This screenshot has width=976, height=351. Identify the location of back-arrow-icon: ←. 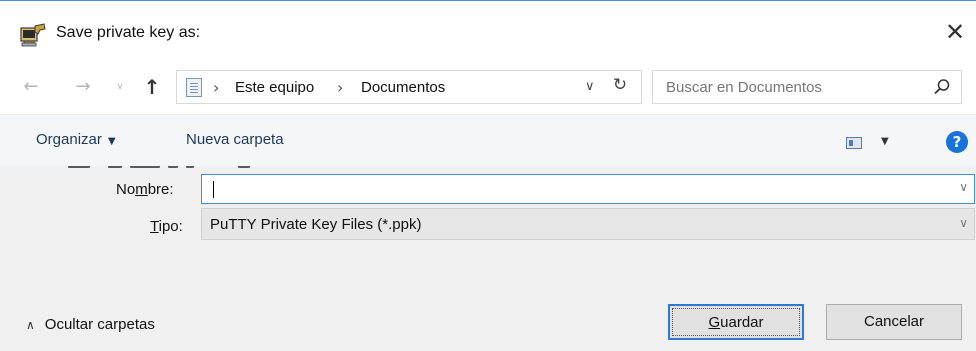
(31, 87).